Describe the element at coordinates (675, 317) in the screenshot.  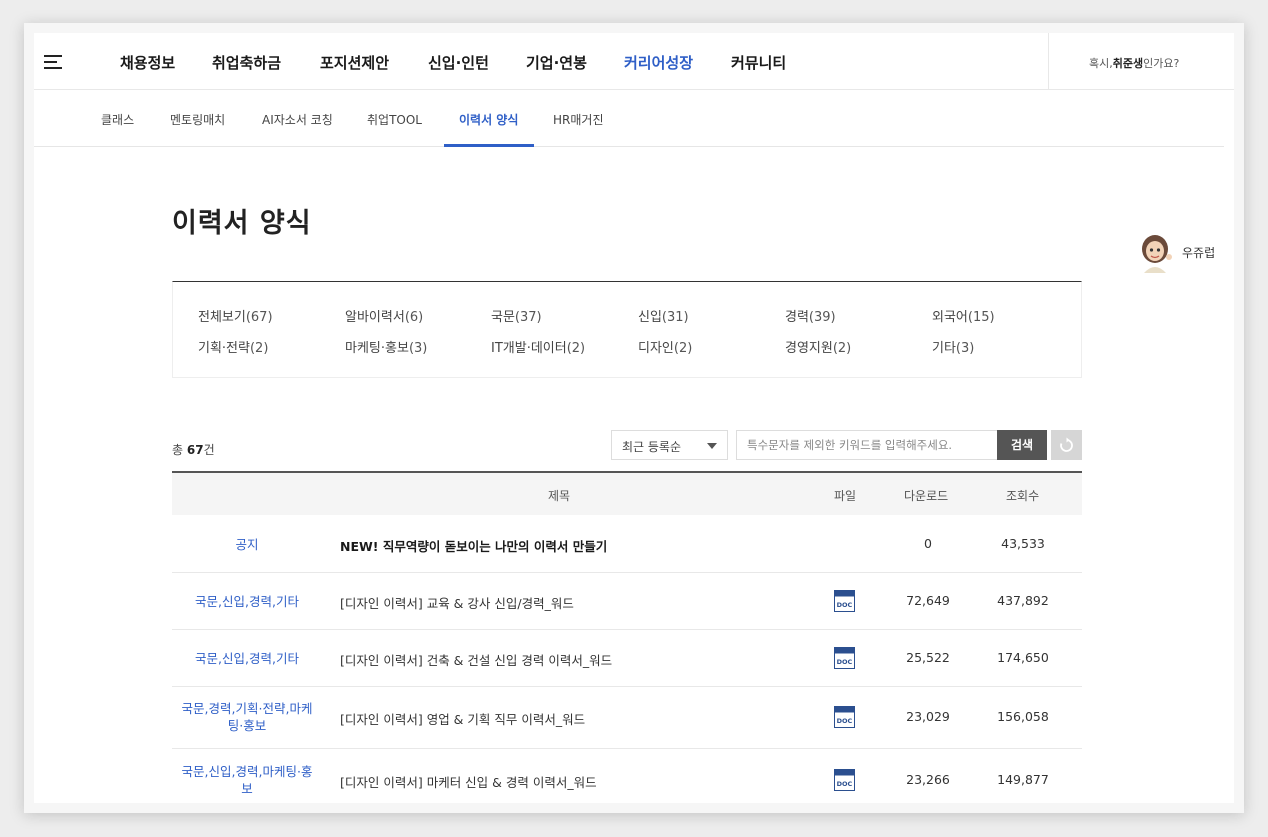
I see `category-count: (31)` at that location.